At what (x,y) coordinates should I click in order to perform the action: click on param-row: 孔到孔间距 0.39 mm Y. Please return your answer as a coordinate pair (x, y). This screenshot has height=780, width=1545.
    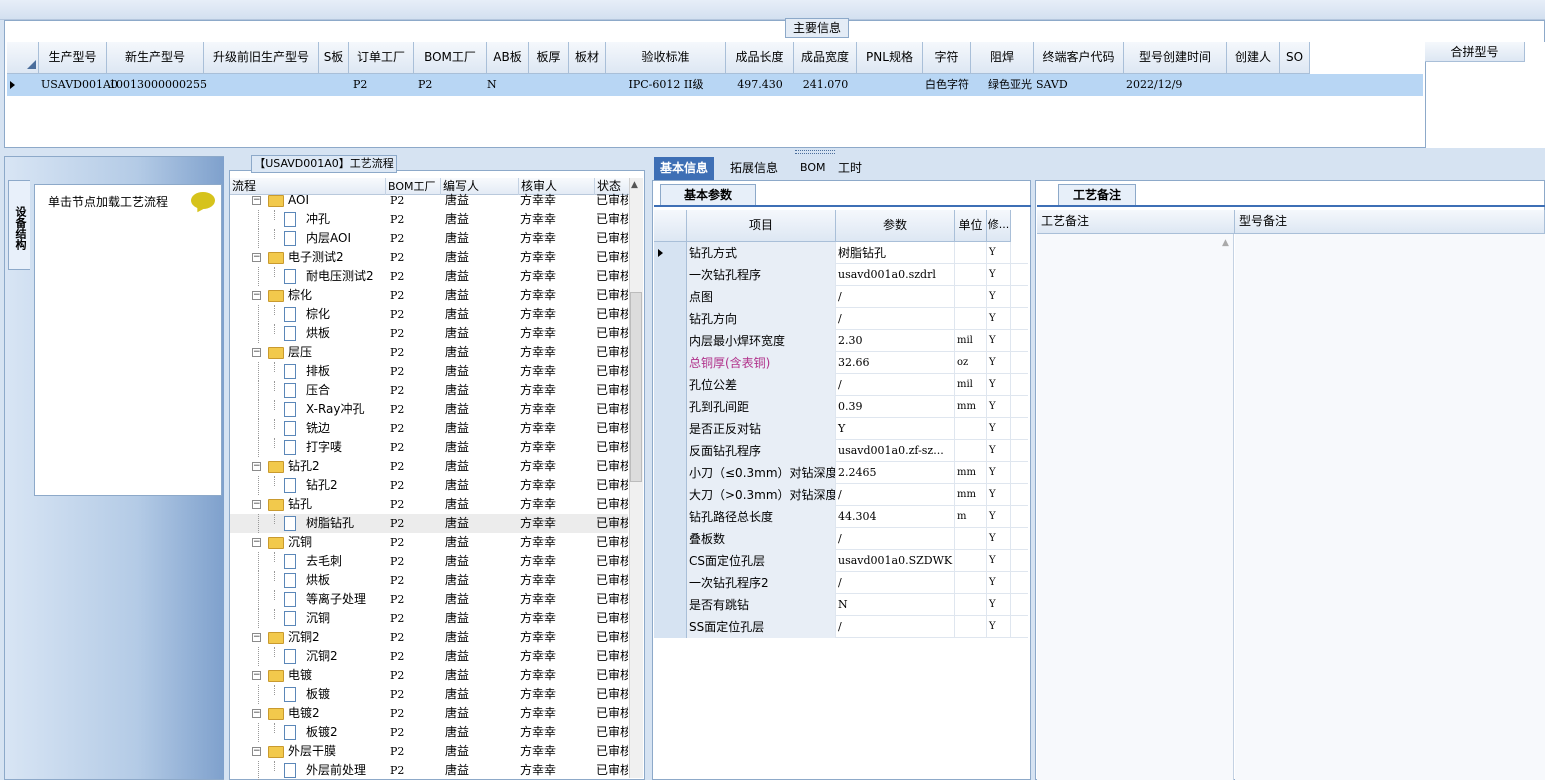
    Looking at the image, I should click on (841, 407).